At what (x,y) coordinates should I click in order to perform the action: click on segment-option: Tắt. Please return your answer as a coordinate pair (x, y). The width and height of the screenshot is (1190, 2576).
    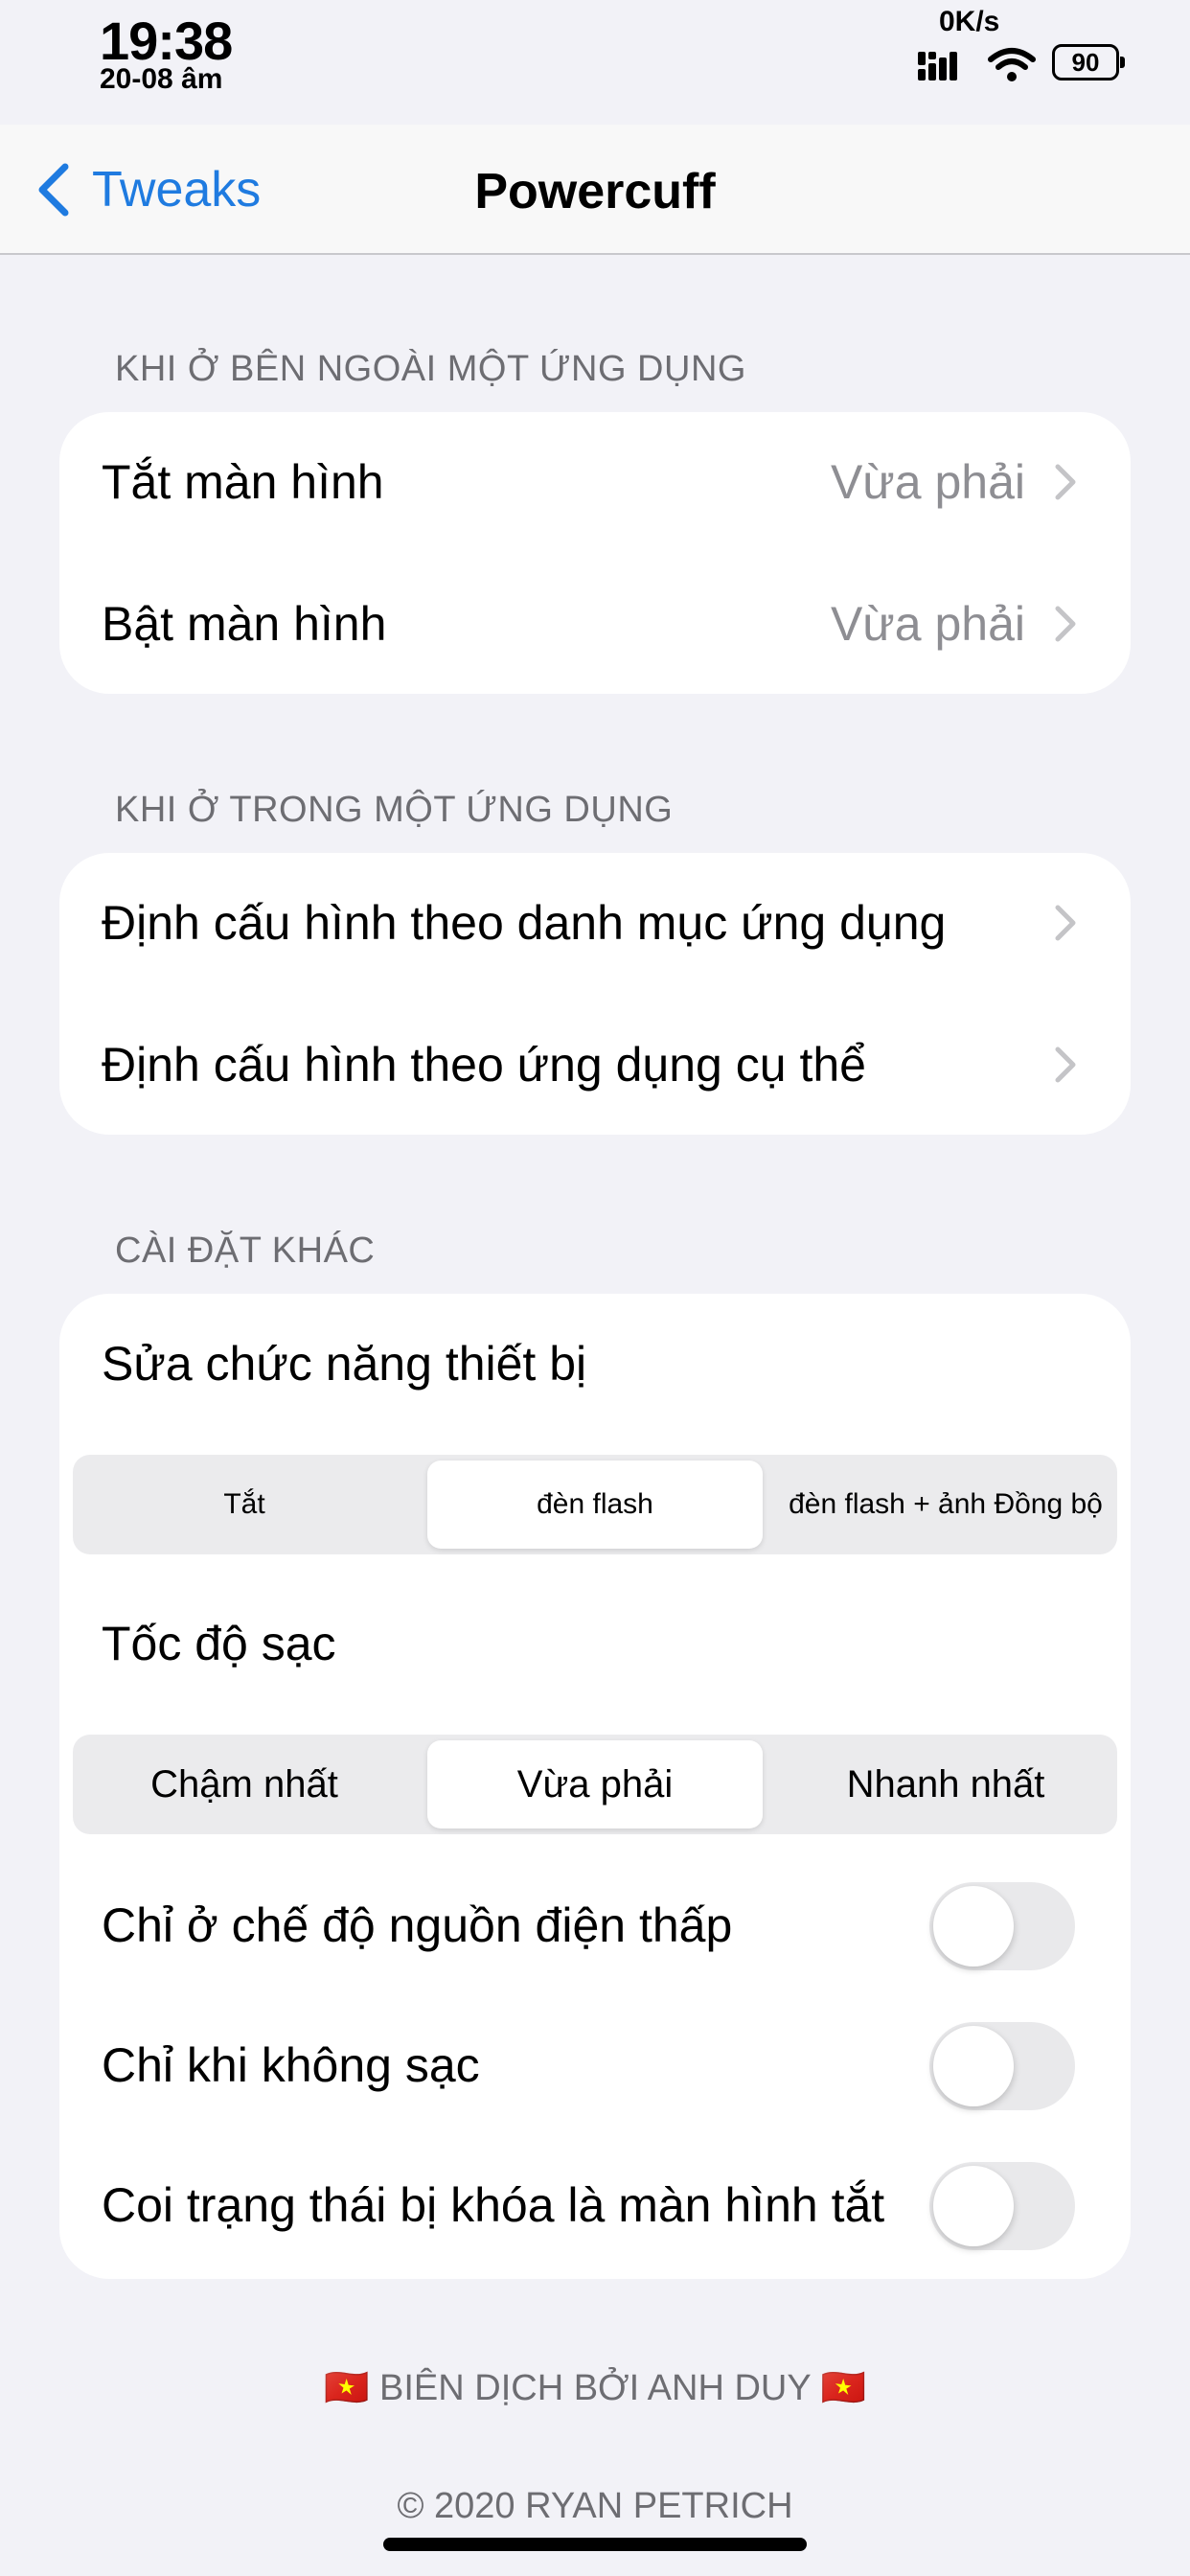
    Looking at the image, I should click on (245, 1504).